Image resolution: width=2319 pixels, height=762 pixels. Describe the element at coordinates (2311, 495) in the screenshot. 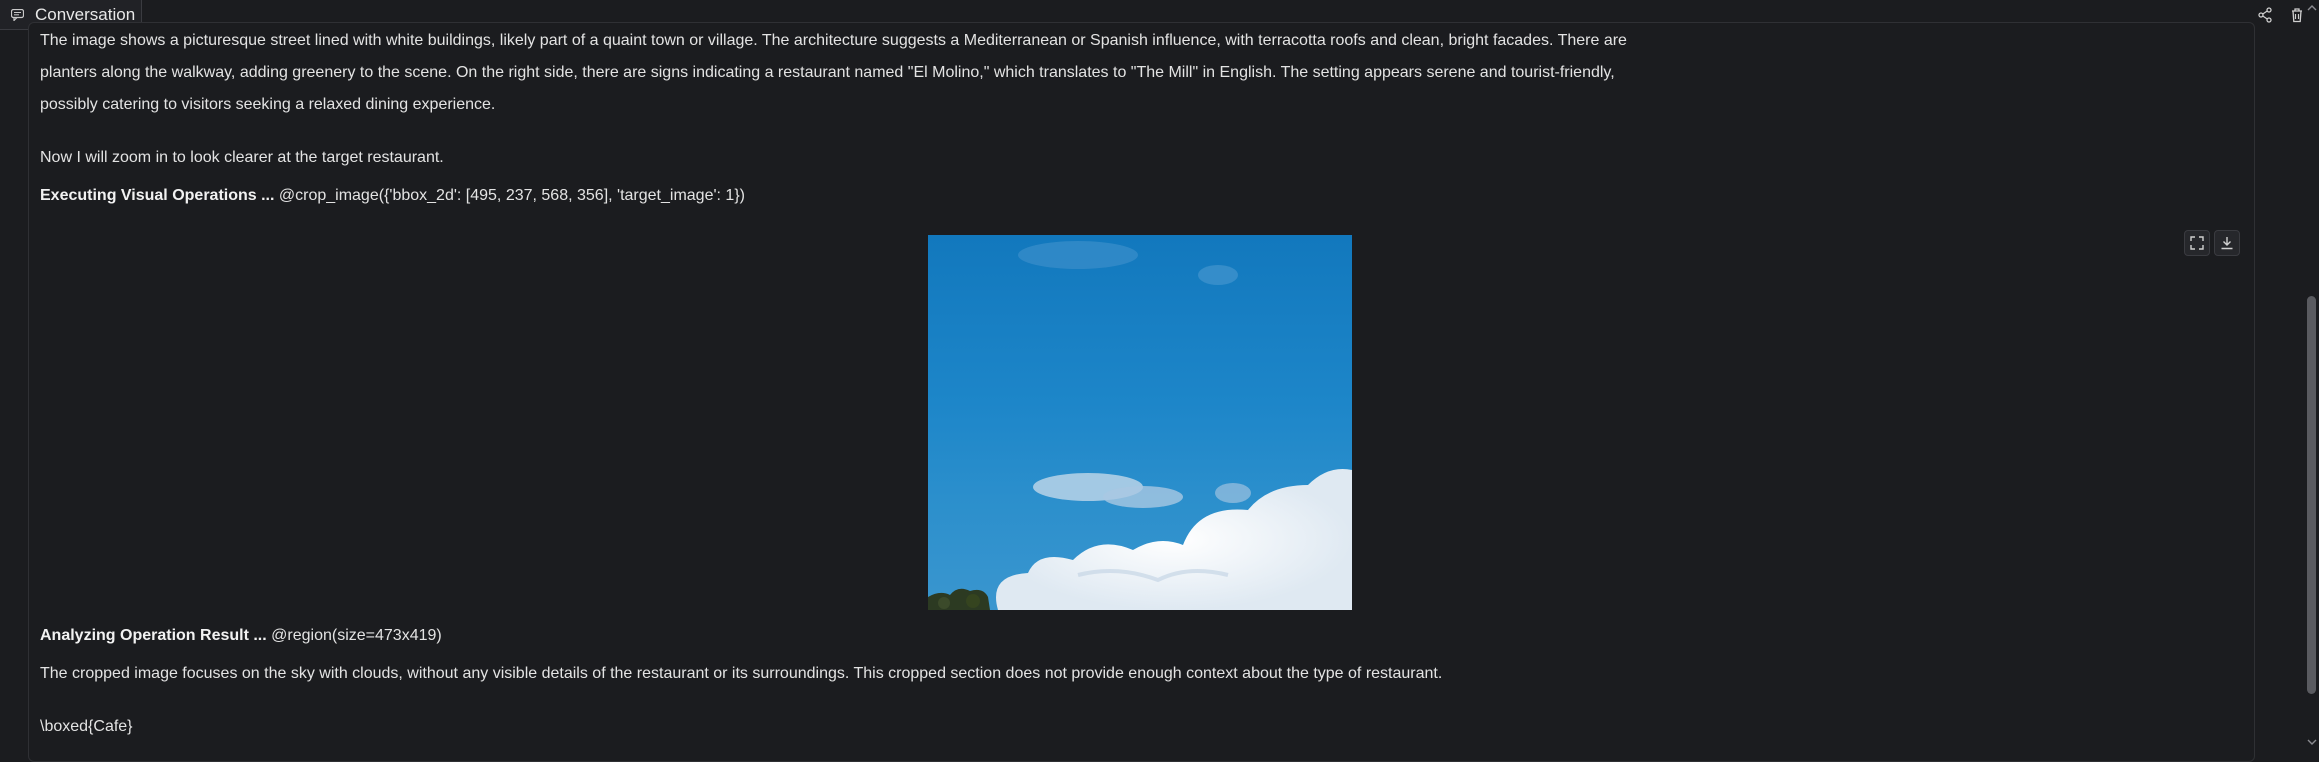

I see `scroll-thumb` at that location.